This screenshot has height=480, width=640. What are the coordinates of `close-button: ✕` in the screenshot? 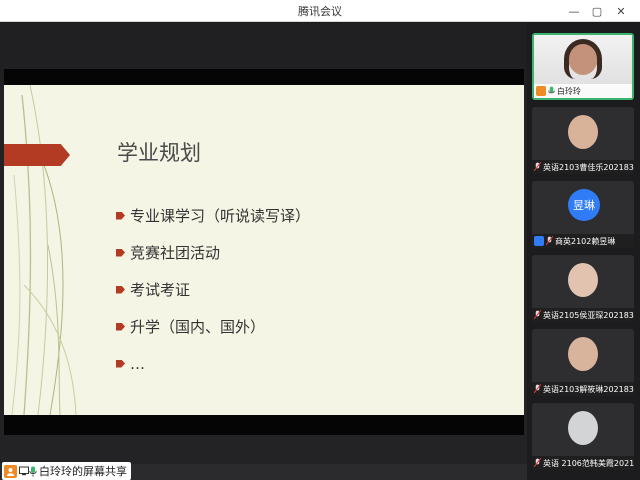 It's located at (621, 11).